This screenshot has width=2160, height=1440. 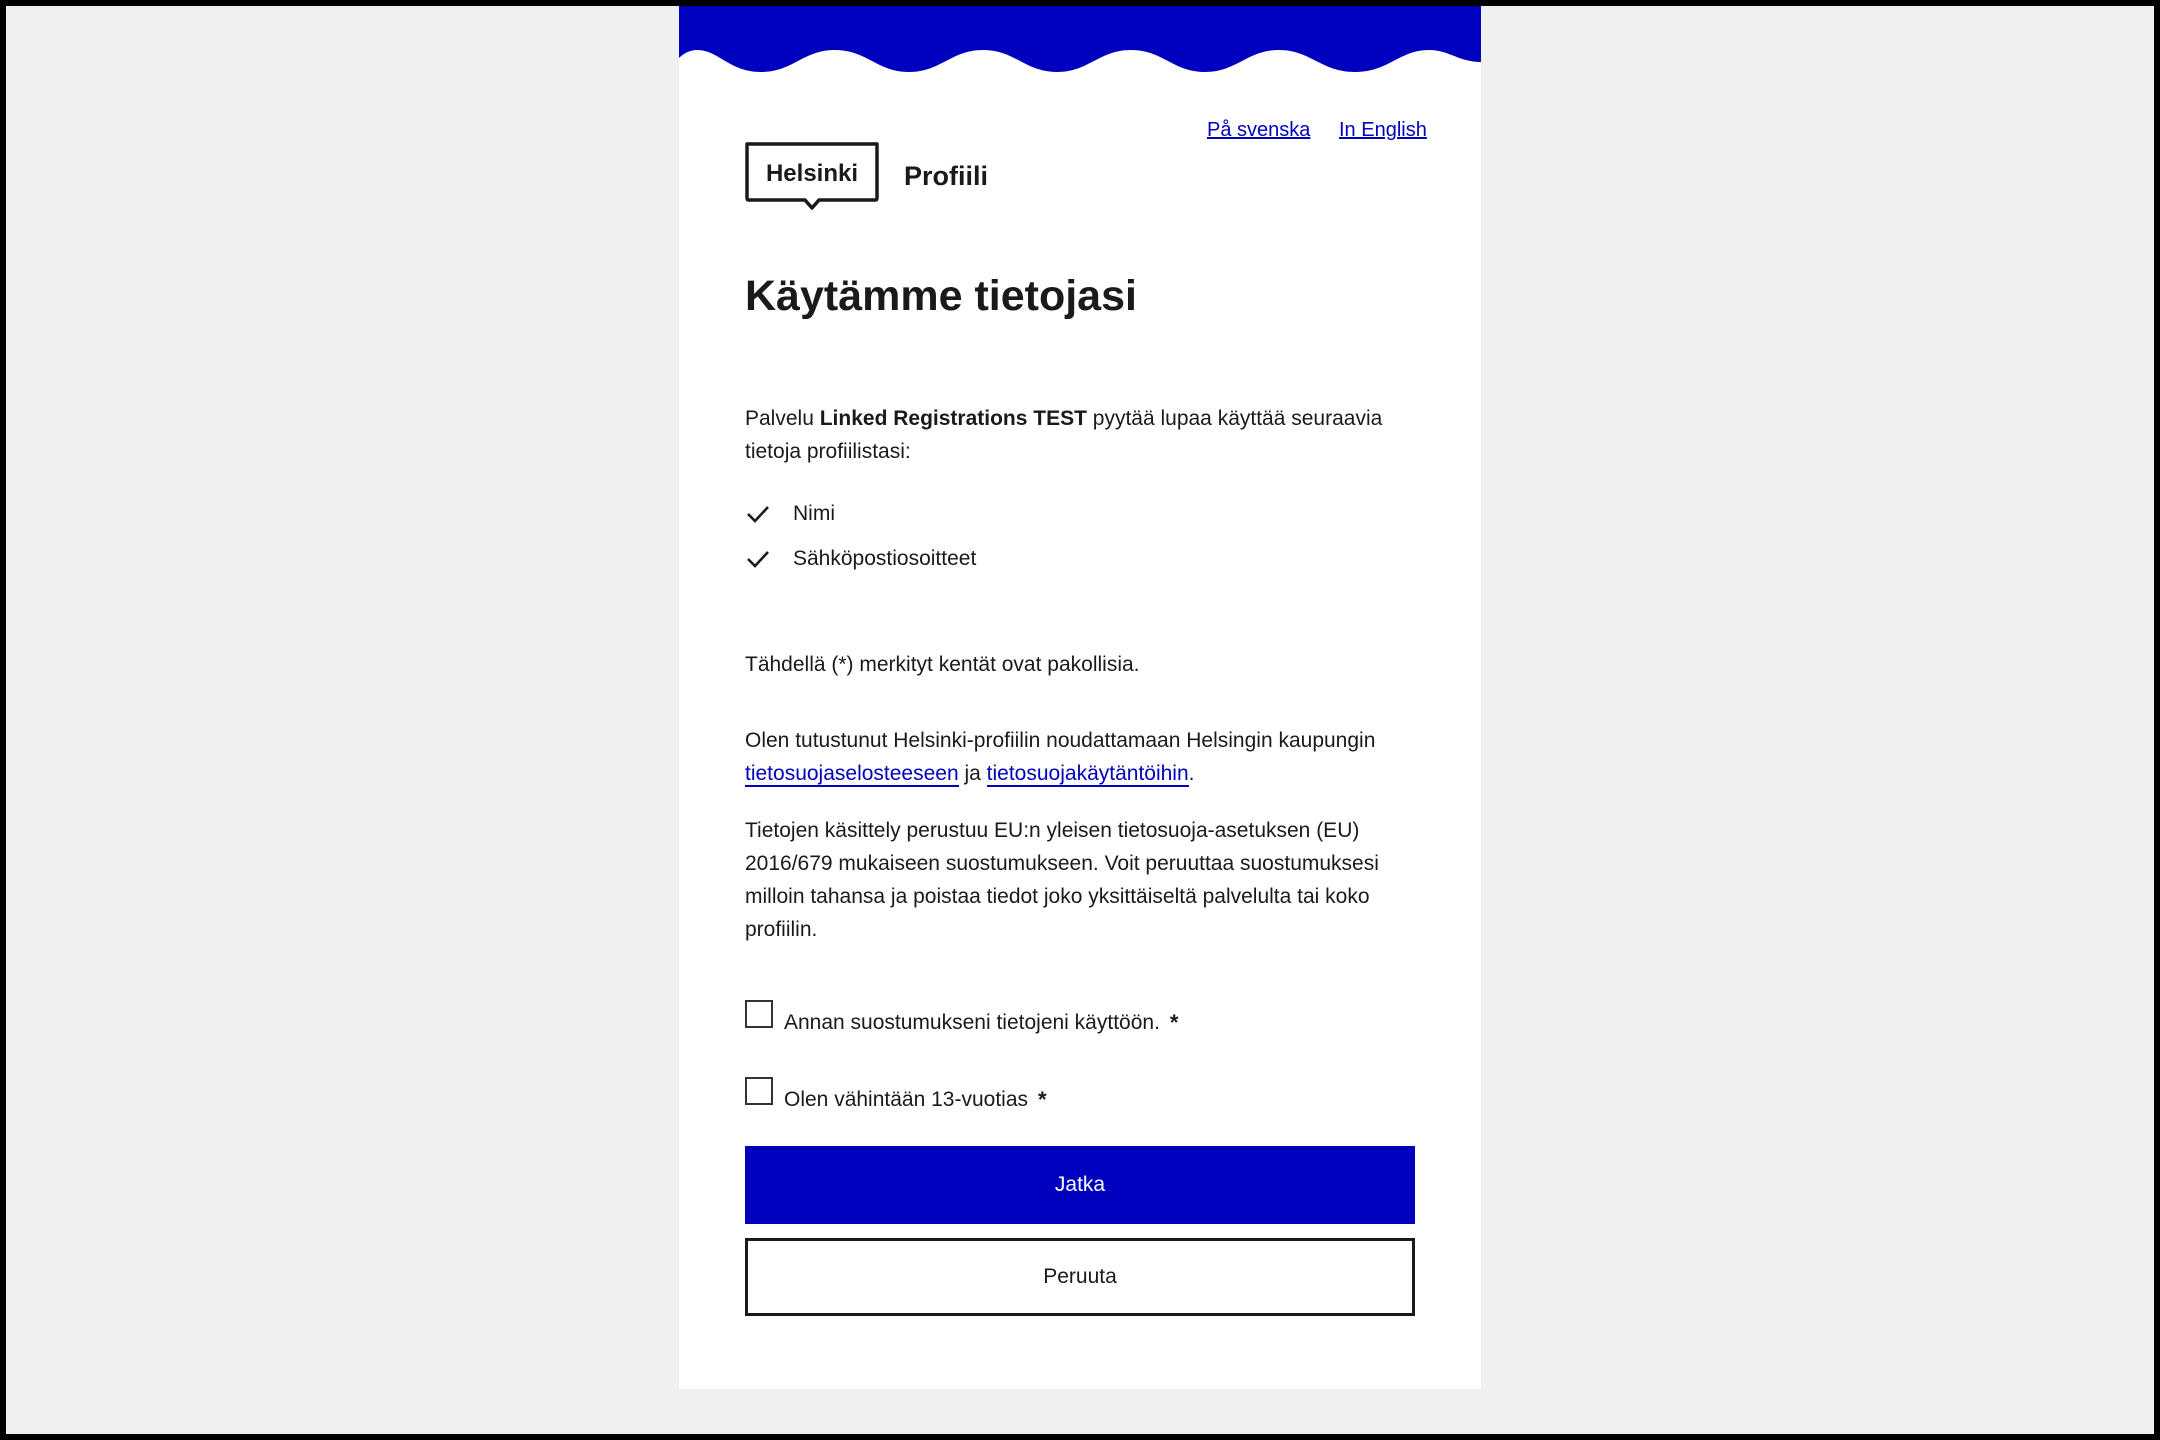 What do you see at coordinates (759, 1014) in the screenshot?
I see `consent-checkbox` at bounding box center [759, 1014].